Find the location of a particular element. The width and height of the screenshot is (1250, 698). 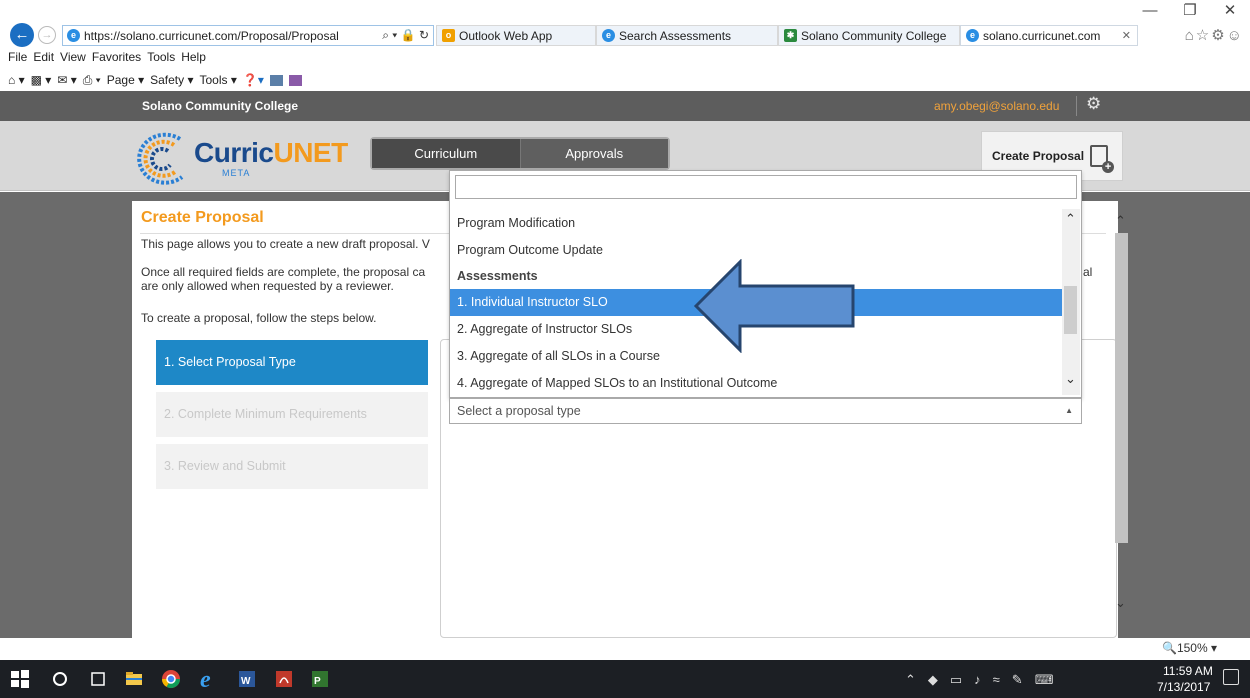

page-scrollbar: ⌃ ⌄ is located at coordinates (1121, 414).